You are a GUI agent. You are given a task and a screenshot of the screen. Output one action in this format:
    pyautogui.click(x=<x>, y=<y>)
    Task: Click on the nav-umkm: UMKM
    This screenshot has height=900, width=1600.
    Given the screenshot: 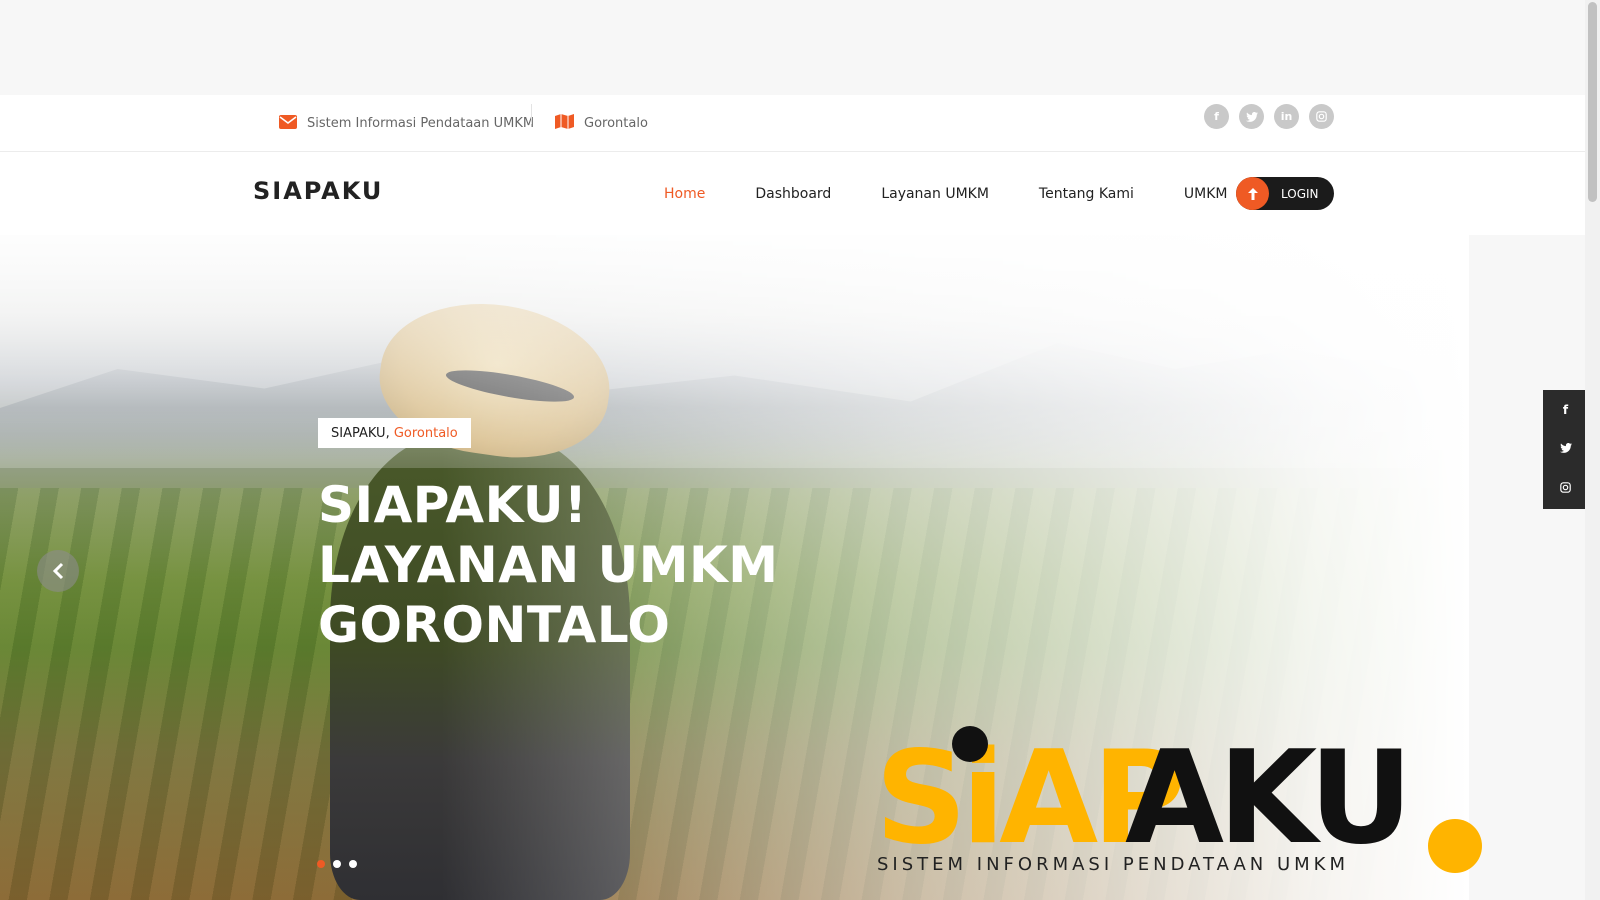 What is the action you would take?
    pyautogui.click(x=1206, y=194)
    